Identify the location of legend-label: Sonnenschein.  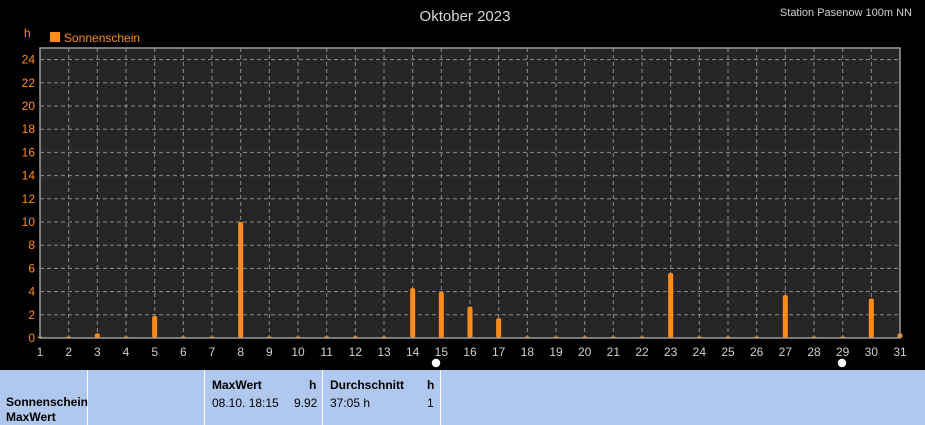
(102, 38).